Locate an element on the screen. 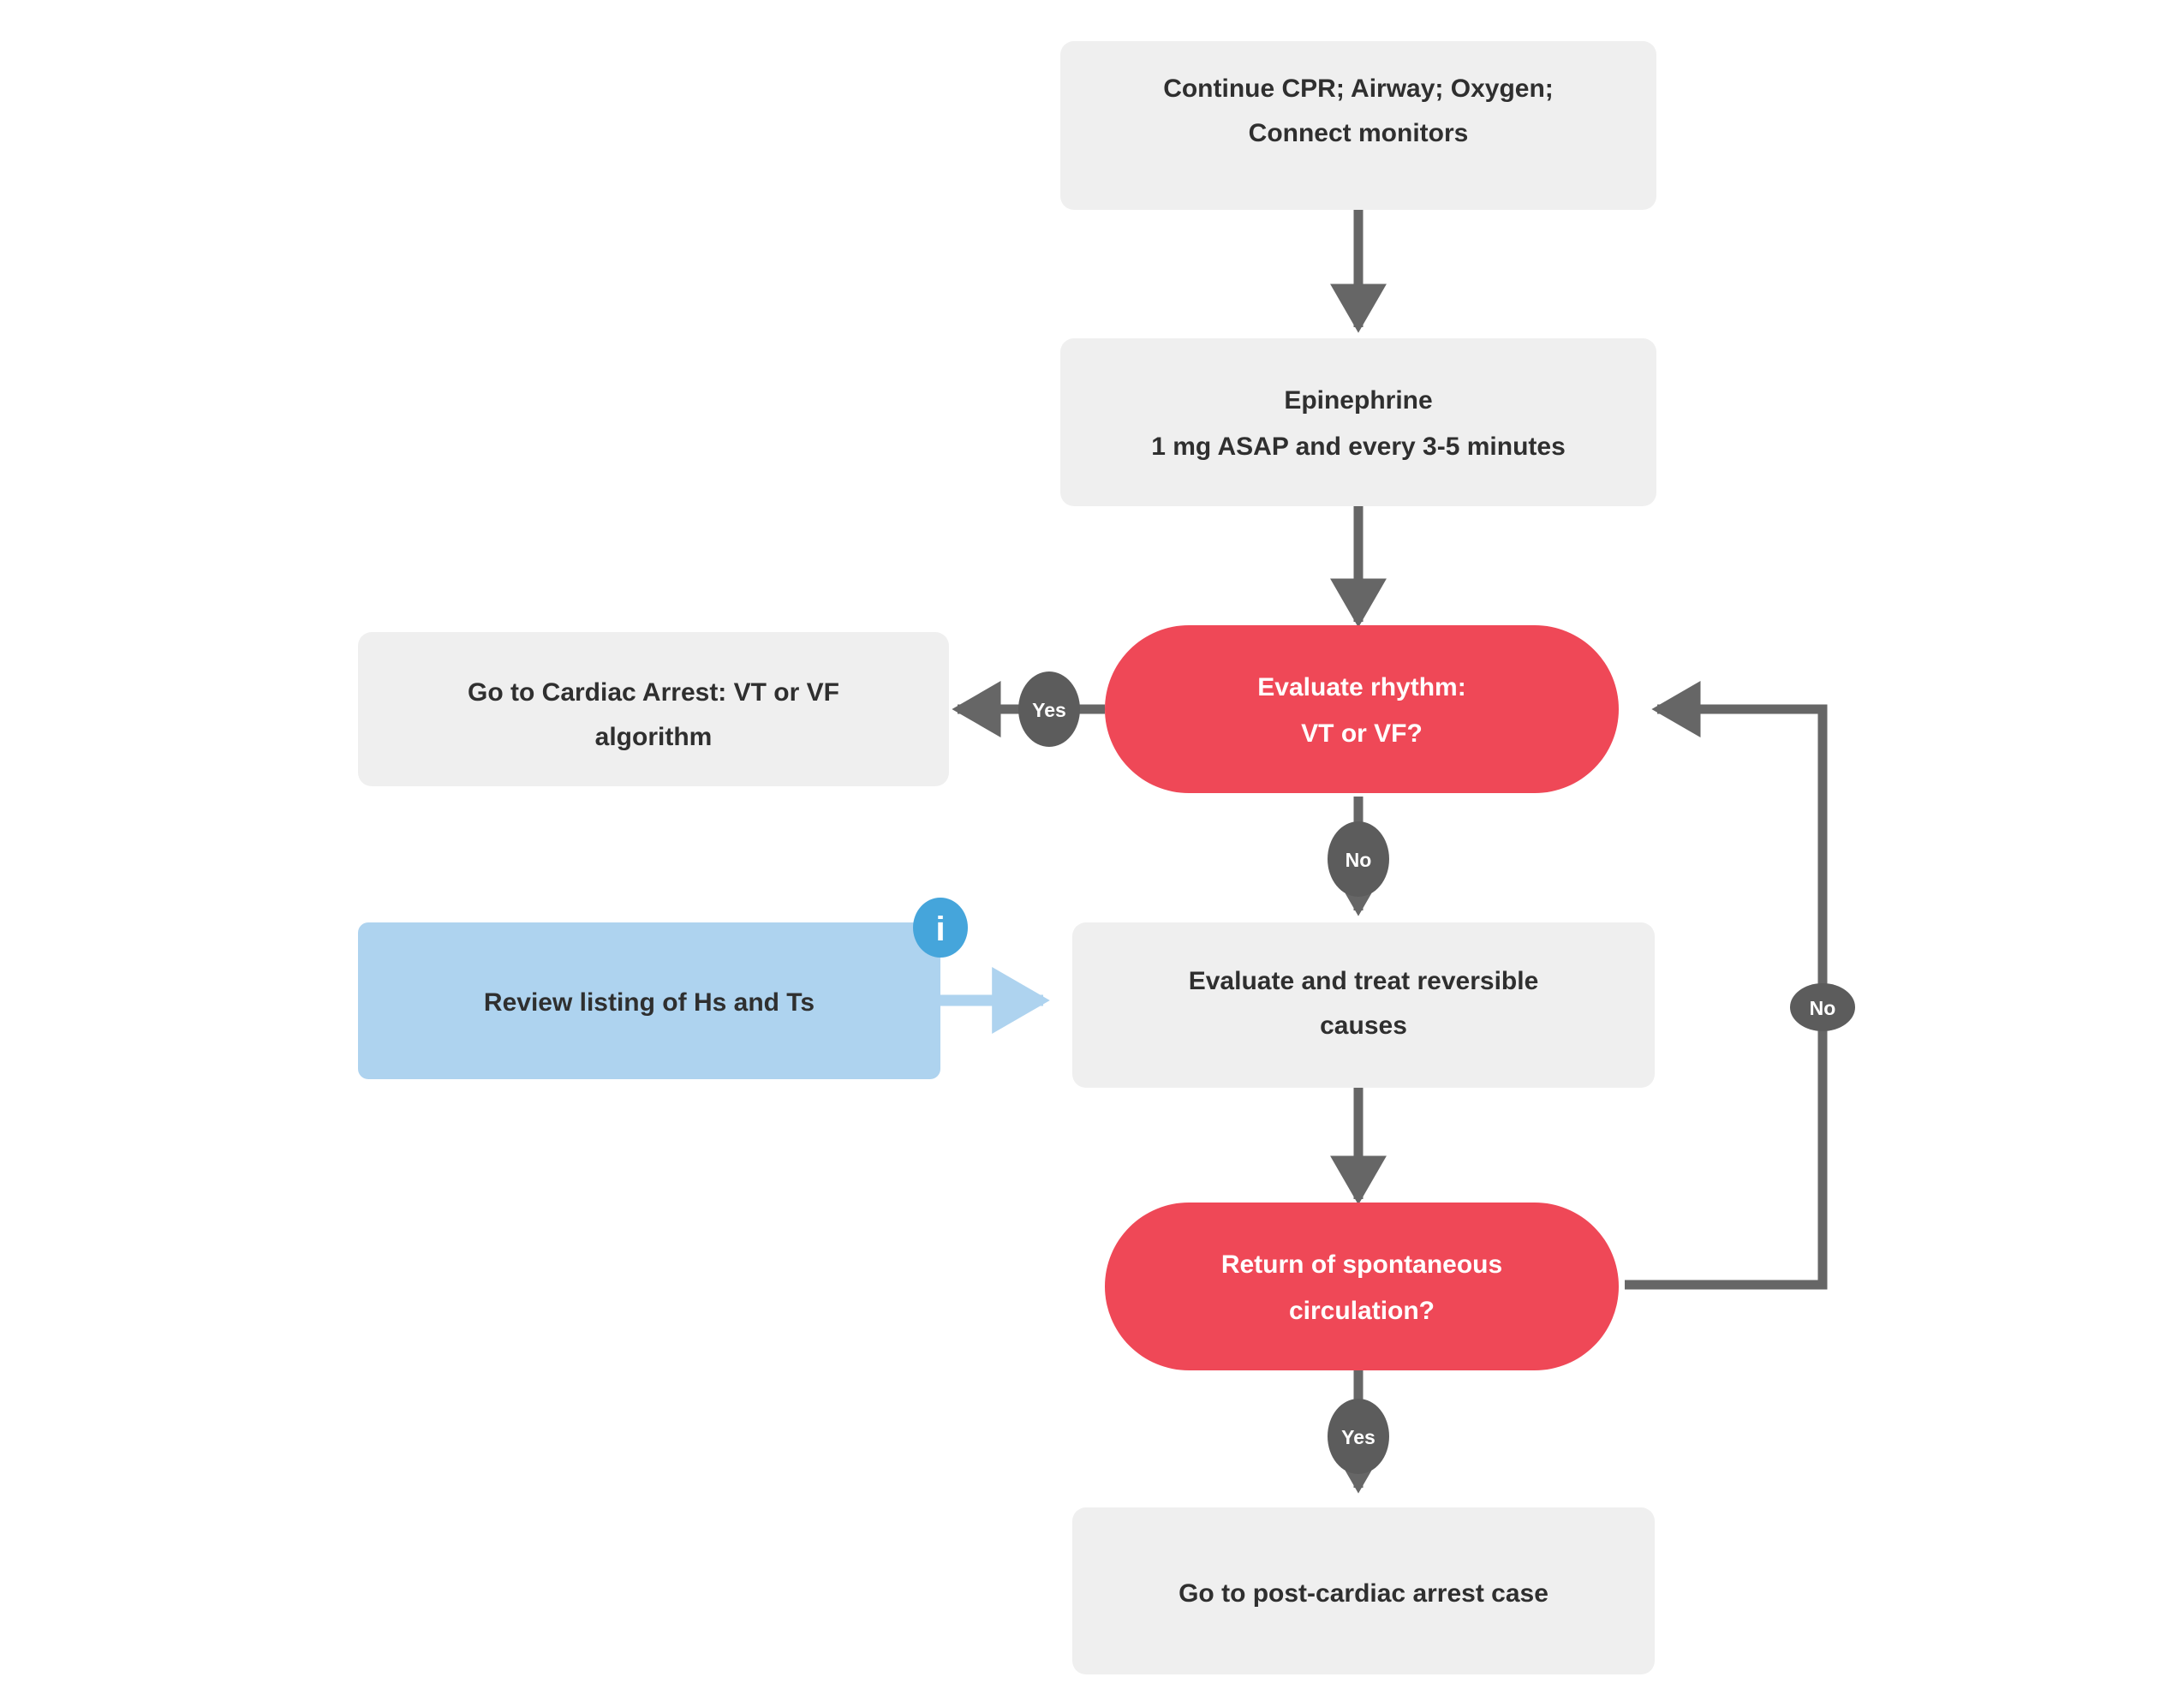 This screenshot has height=1695, width=2184. edge-label-rhythm-no-text: No is located at coordinates (1359, 860).